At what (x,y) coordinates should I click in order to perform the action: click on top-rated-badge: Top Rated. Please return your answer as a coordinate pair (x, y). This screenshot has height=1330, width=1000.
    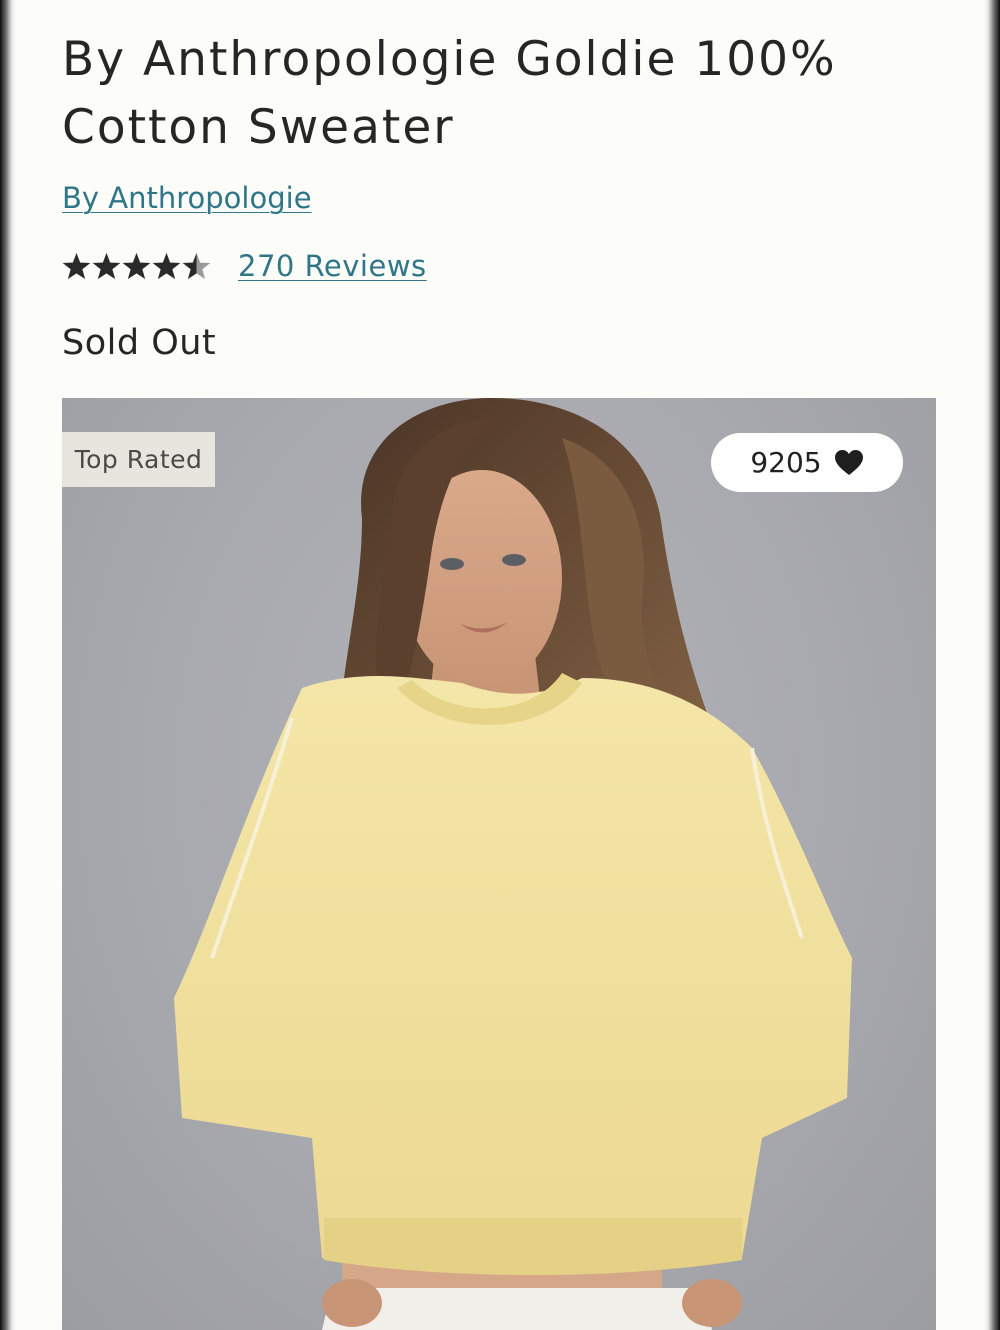
    Looking at the image, I should click on (138, 459).